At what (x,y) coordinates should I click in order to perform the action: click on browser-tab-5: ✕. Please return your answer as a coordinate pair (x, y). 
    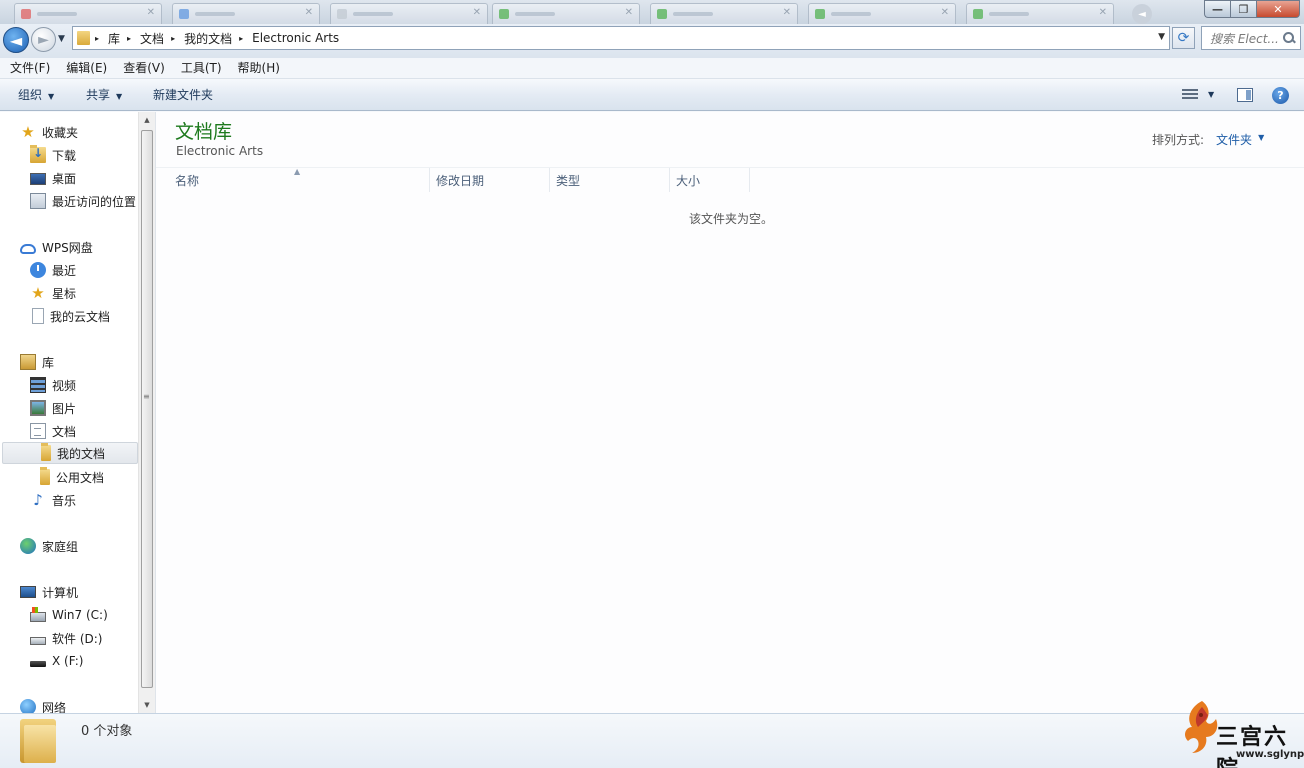
    Looking at the image, I should click on (724, 13).